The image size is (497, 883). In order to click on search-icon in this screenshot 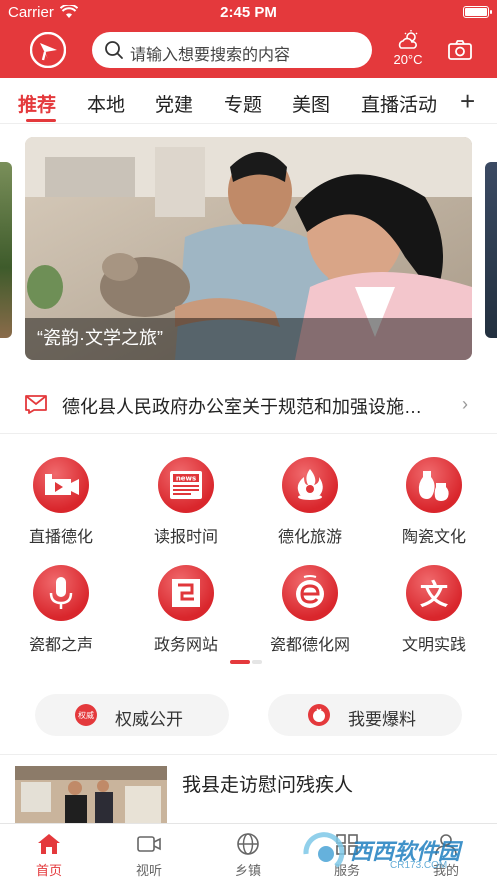, I will do `click(114, 50)`.